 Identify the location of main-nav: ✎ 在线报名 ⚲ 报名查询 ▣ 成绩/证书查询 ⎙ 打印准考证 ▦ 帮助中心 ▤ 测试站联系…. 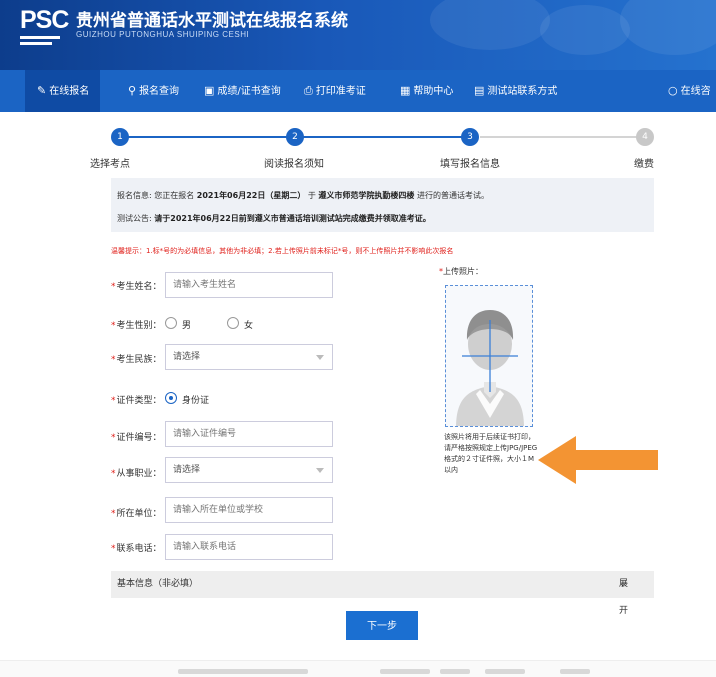
(358, 91).